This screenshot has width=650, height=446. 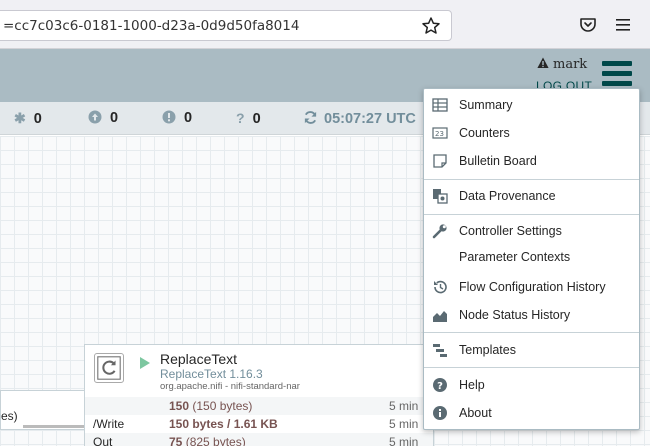 What do you see at coordinates (103, 118) in the screenshot?
I see `stat-up-to-date: 0` at bounding box center [103, 118].